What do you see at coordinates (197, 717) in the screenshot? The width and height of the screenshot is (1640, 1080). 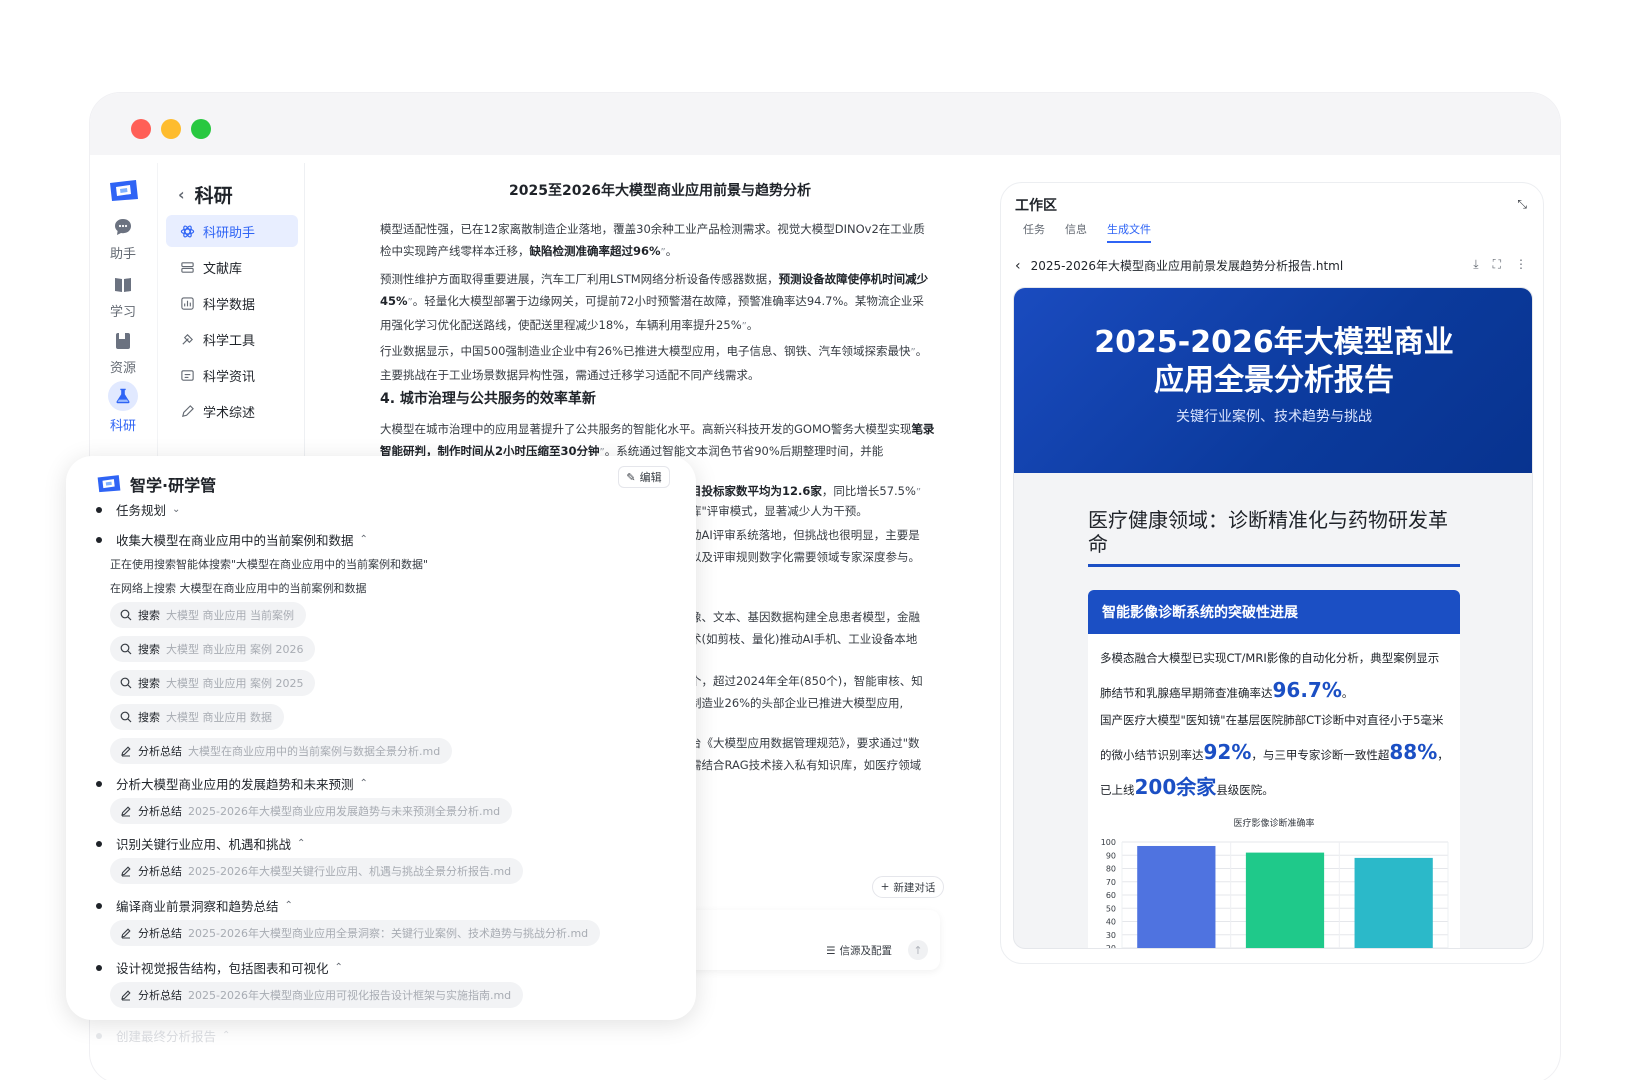 I see `search-chip: 搜索 大模型 商业应用 数据` at bounding box center [197, 717].